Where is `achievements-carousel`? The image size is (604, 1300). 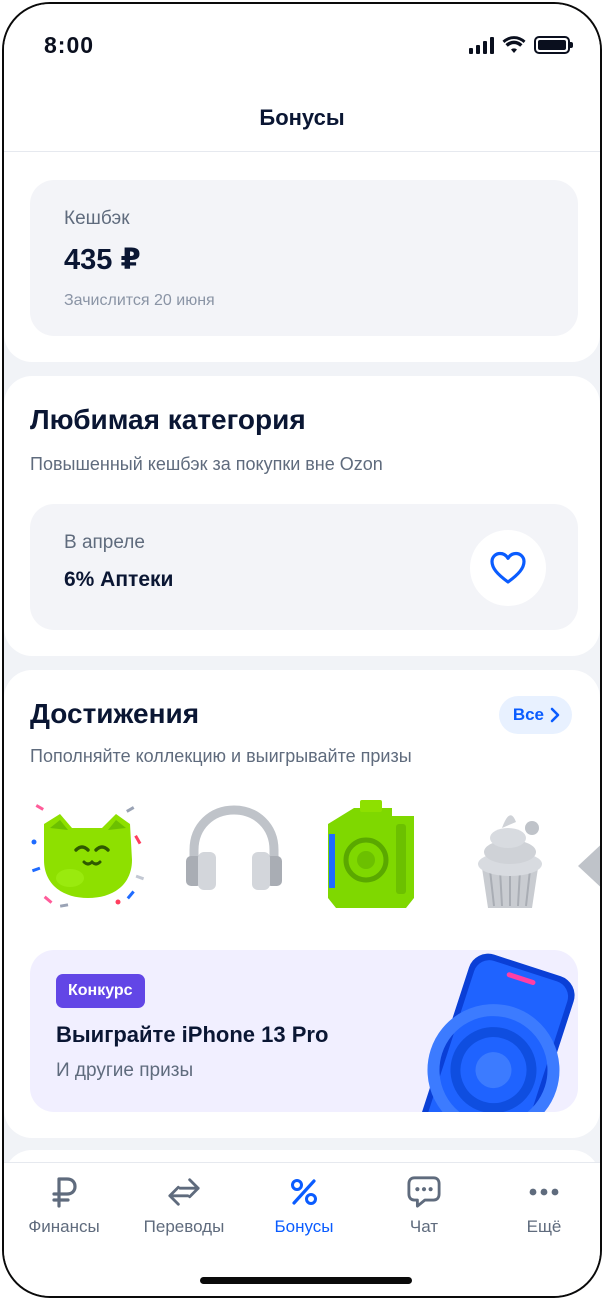 achievements-carousel is located at coordinates (315, 856).